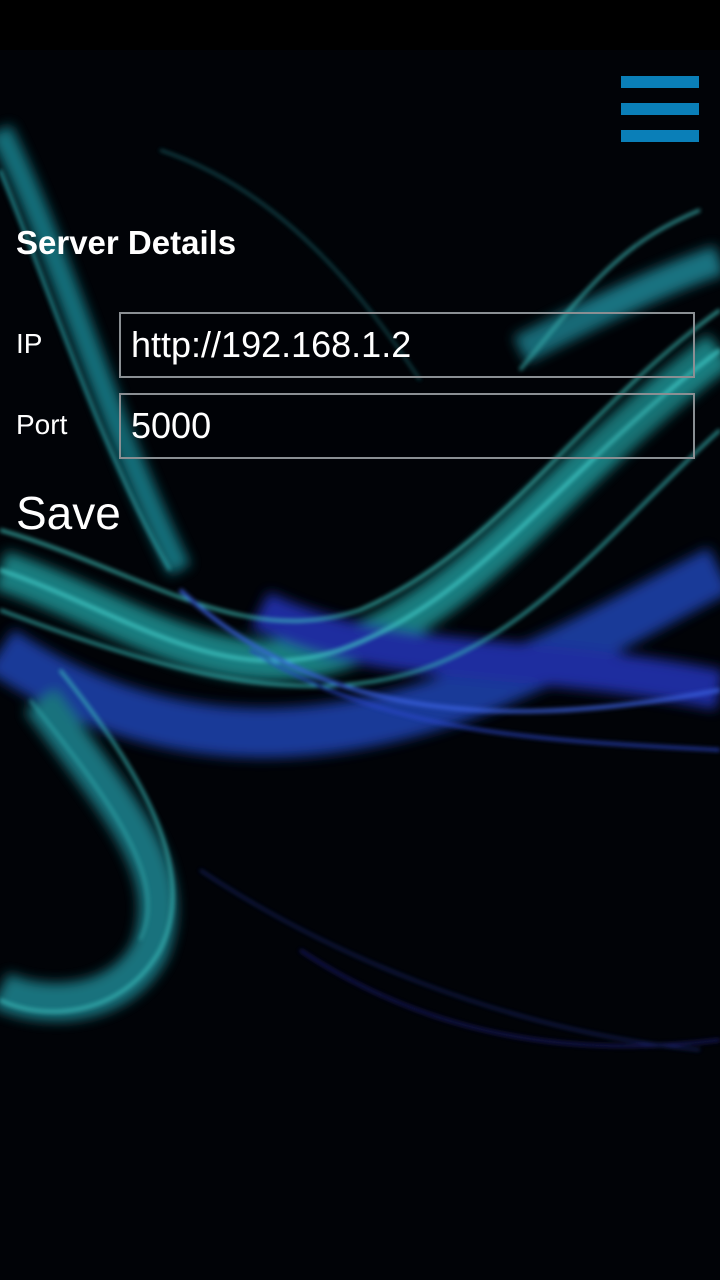 The image size is (720, 1280). I want to click on port-input, so click(407, 426).